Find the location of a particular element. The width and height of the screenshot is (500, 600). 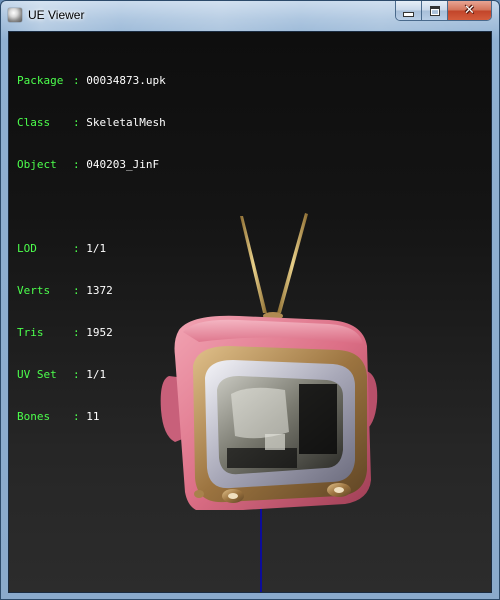

minimize-icon is located at coordinates (408, 14).